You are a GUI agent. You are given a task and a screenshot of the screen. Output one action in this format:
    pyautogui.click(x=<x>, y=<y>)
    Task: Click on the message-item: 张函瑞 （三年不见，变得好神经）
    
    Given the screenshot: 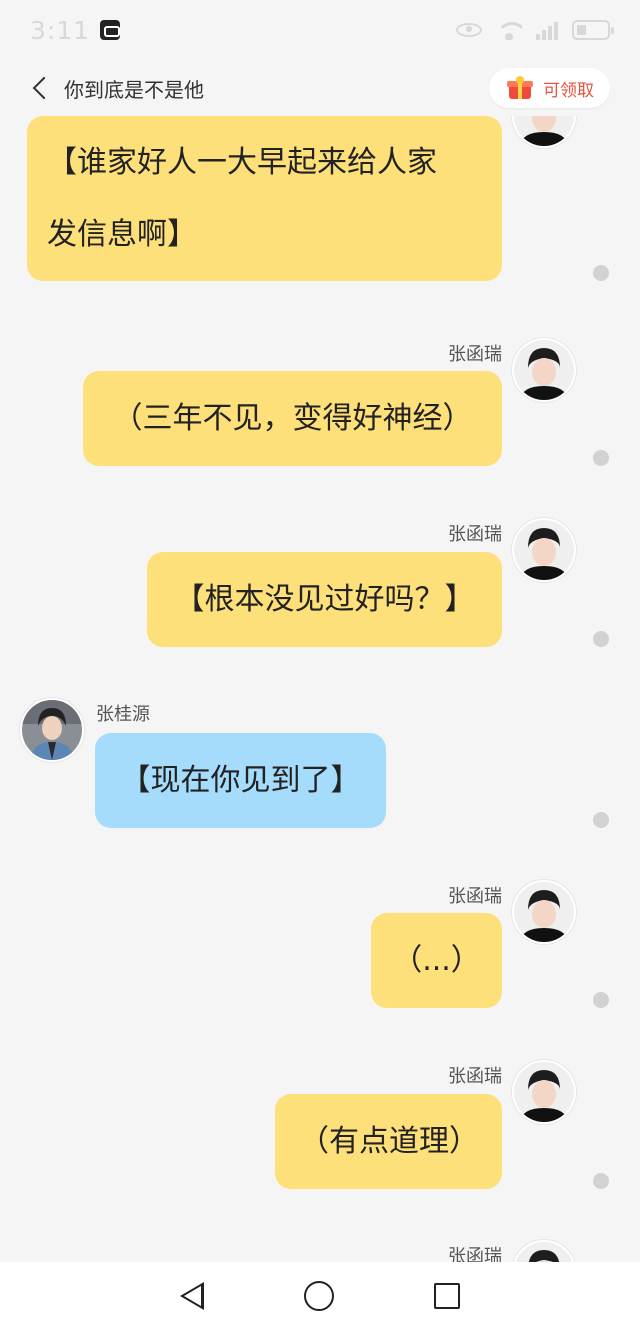 What is the action you would take?
    pyautogui.click(x=320, y=416)
    